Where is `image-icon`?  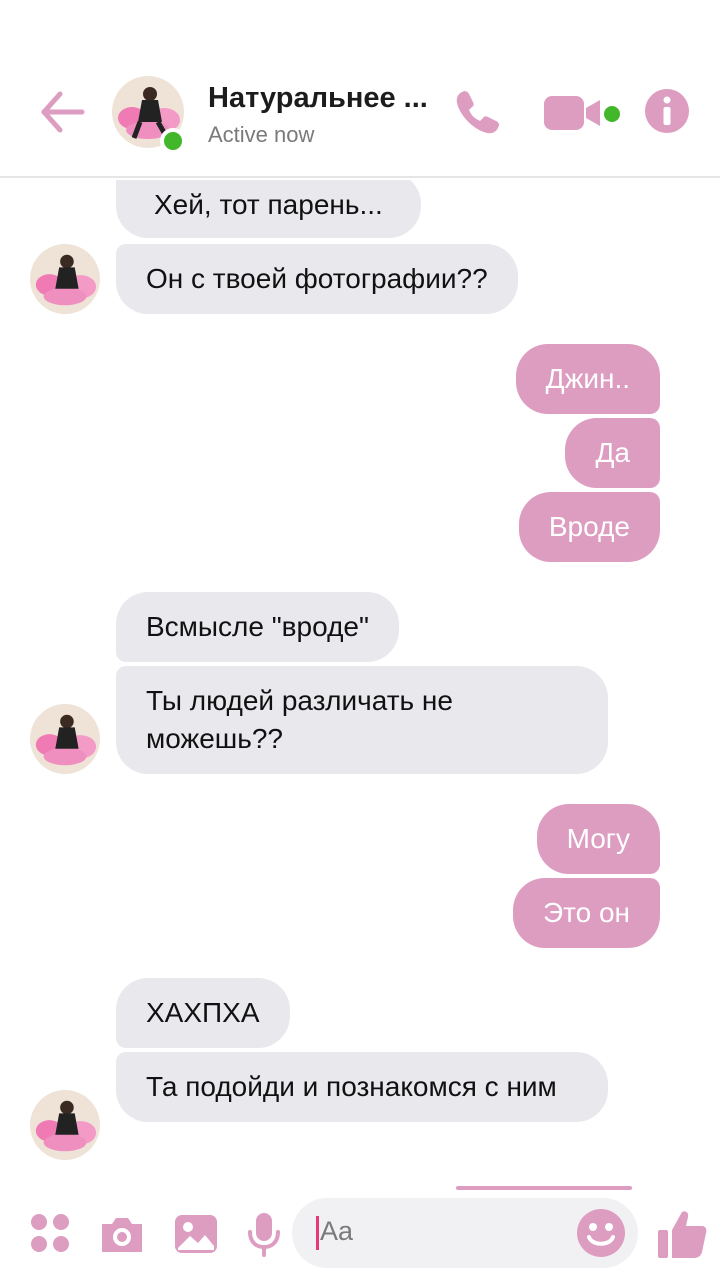 image-icon is located at coordinates (196, 1234).